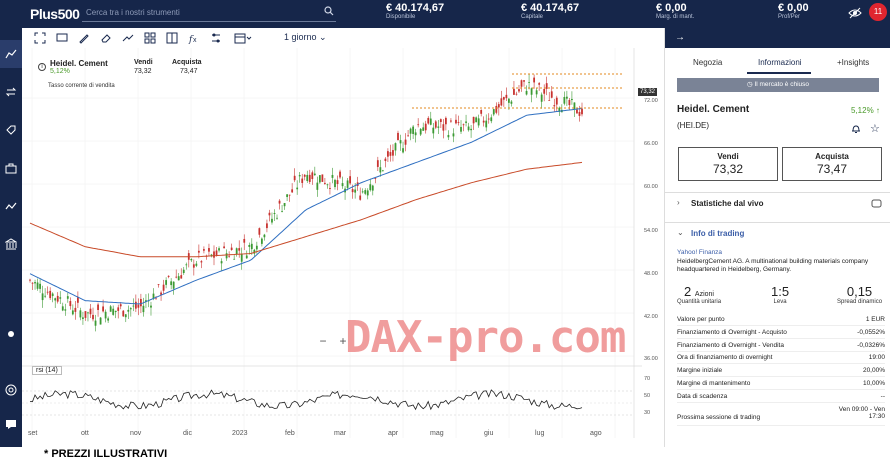 This screenshot has width=890, height=463. I want to click on swap-icon, so click(11, 92).